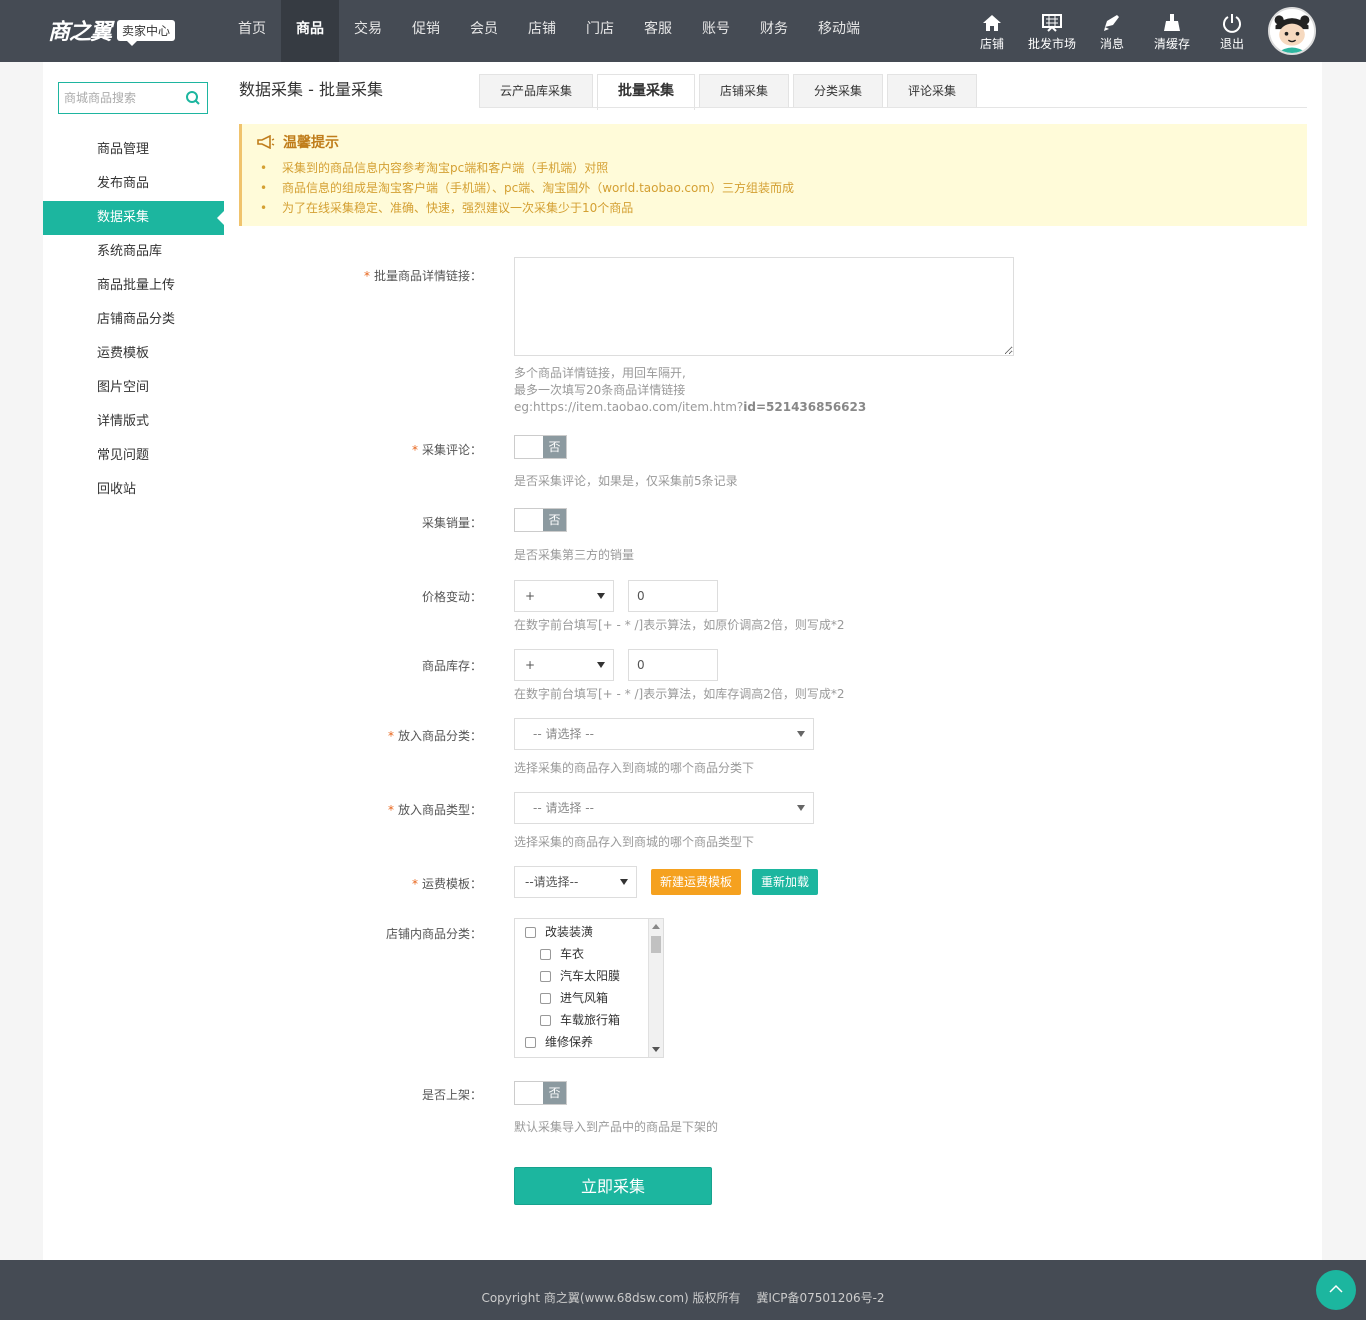 The width and height of the screenshot is (1366, 1320). What do you see at coordinates (564, 596) in the screenshot?
I see `price-op-select: +` at bounding box center [564, 596].